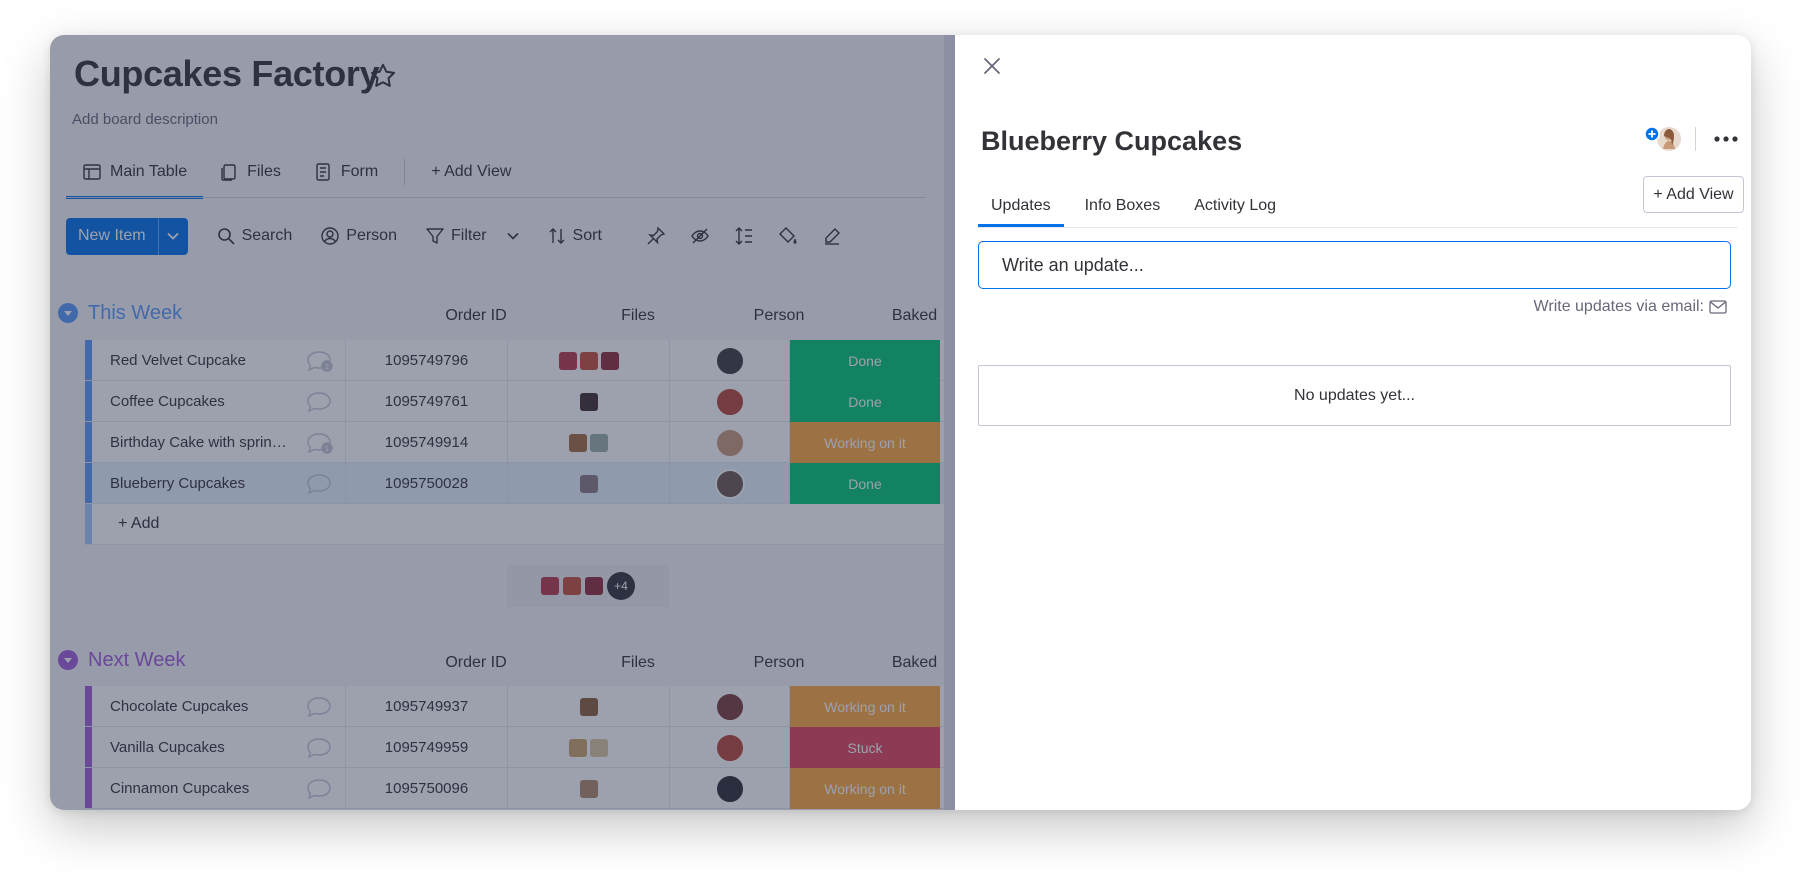 The height and width of the screenshot is (875, 1801). What do you see at coordinates (1726, 139) in the screenshot?
I see `more-options-icon` at bounding box center [1726, 139].